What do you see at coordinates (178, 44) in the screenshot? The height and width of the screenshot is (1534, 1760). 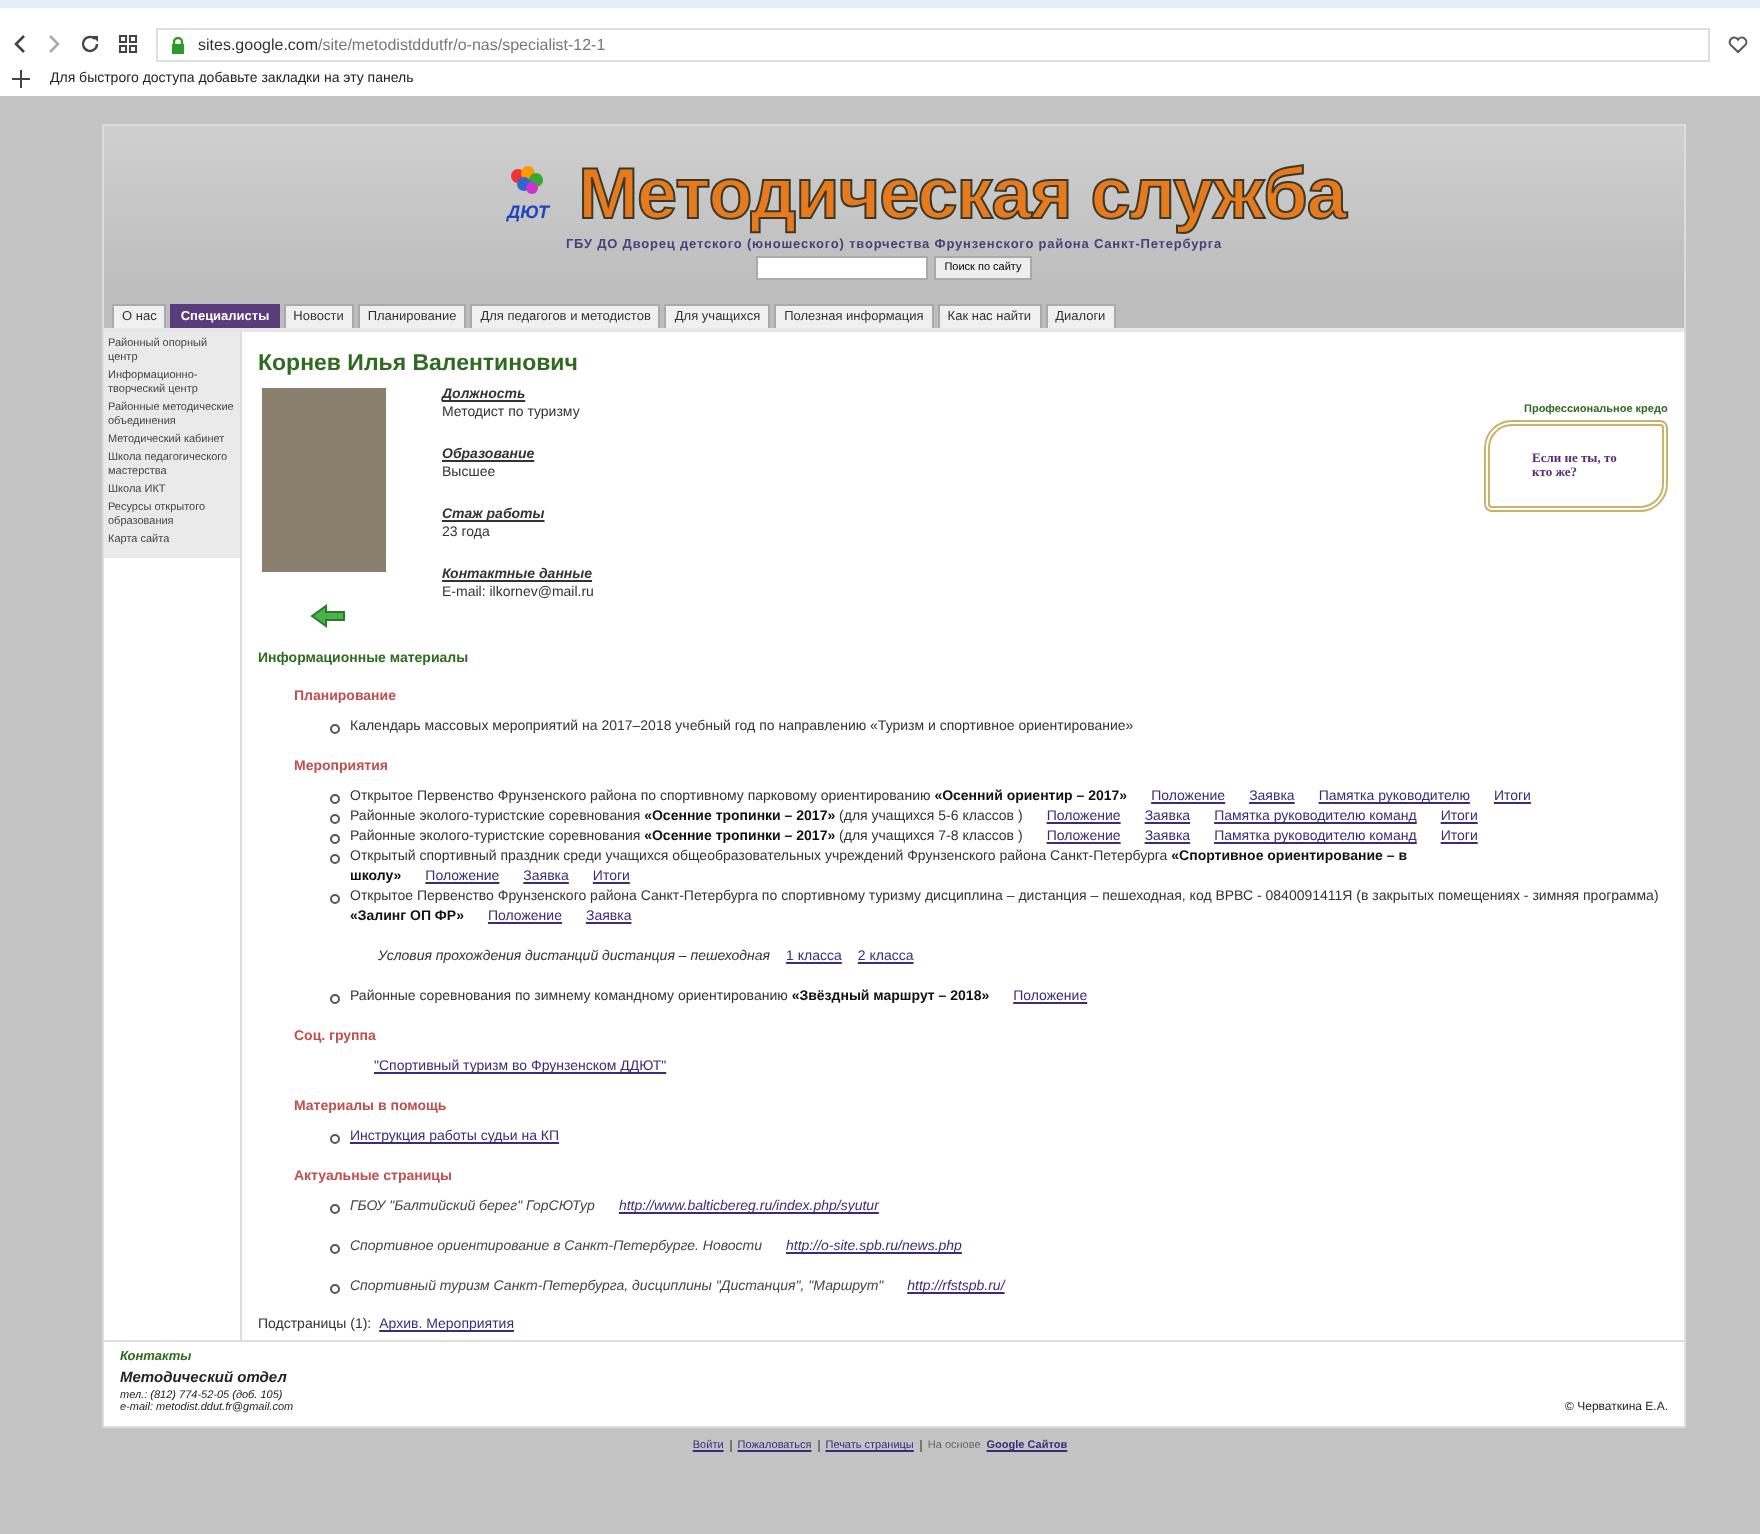 I see `lock-icon` at bounding box center [178, 44].